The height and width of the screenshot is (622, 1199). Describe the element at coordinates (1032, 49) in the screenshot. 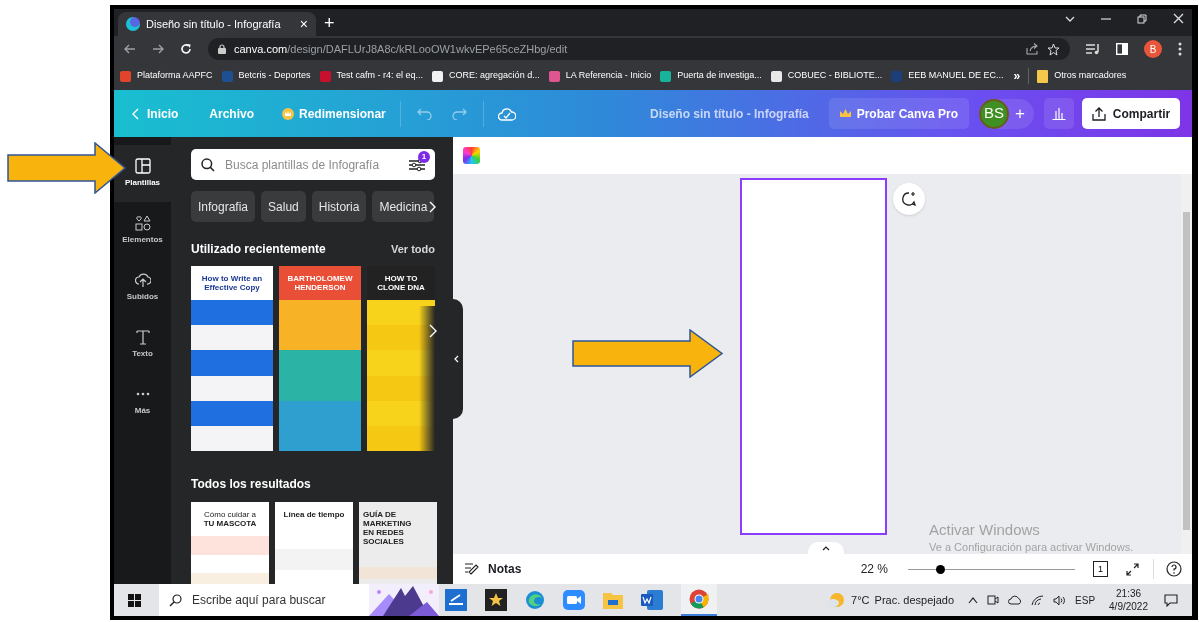

I see `share-icon` at that location.